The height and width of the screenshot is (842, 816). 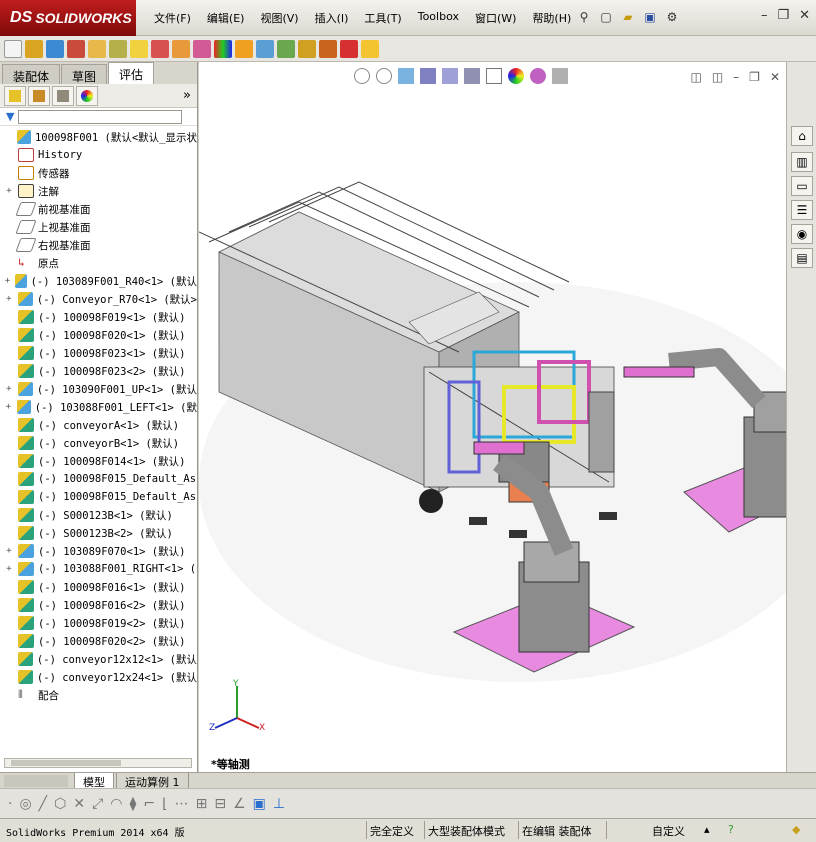 What do you see at coordinates (97, 48) in the screenshot?
I see `measure-icon` at bounding box center [97, 48].